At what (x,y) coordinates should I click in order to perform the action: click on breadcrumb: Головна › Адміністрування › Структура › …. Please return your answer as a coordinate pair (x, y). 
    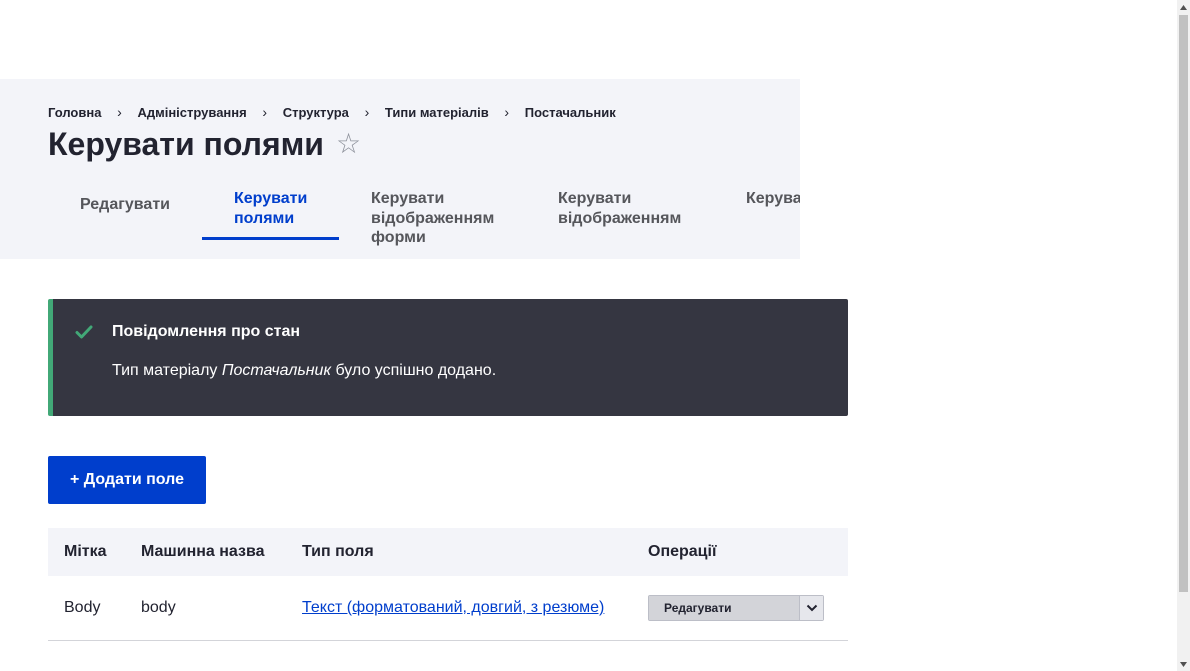
    Looking at the image, I should click on (332, 112).